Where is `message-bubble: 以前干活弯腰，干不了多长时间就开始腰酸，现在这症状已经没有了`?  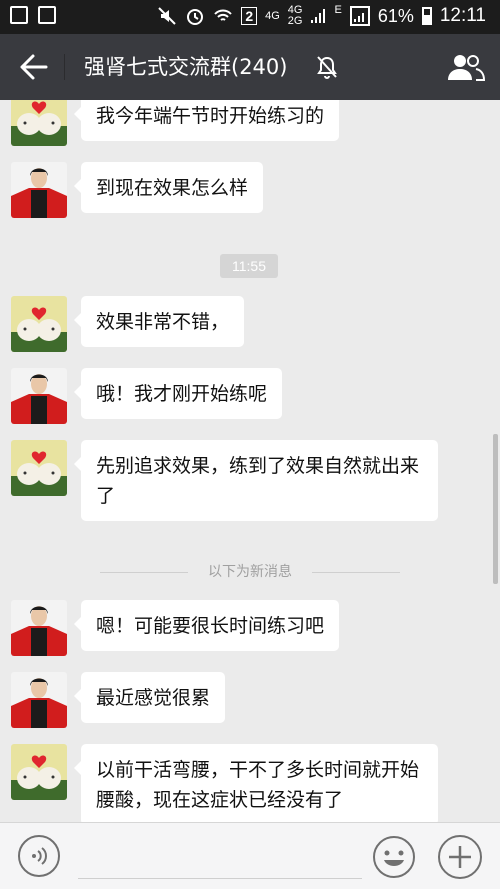
message-bubble: 以前干活弯腰，干不了多长时间就开始腰酸，现在这症状已经没有了 is located at coordinates (256, 783).